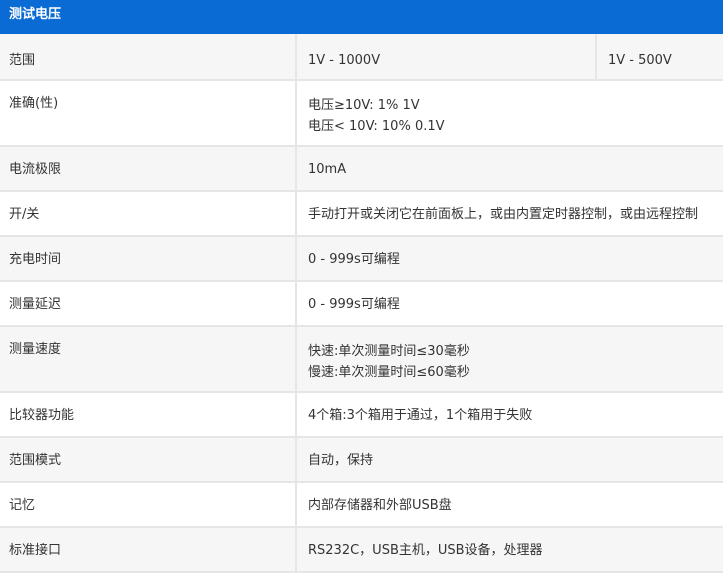 The image size is (723, 580). I want to click on row-value: 10mA, so click(327, 169).